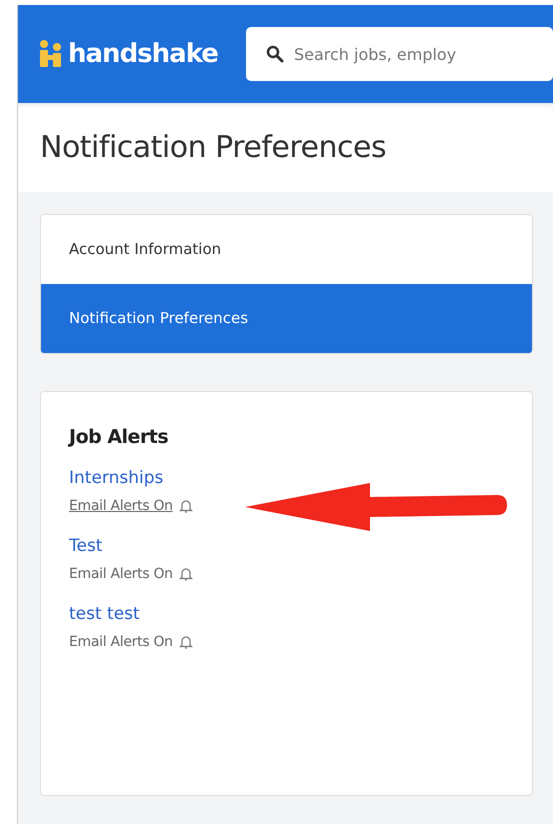 This screenshot has width=553, height=824. What do you see at coordinates (399, 54) in the screenshot?
I see `search-field: Search jobs, employ` at bounding box center [399, 54].